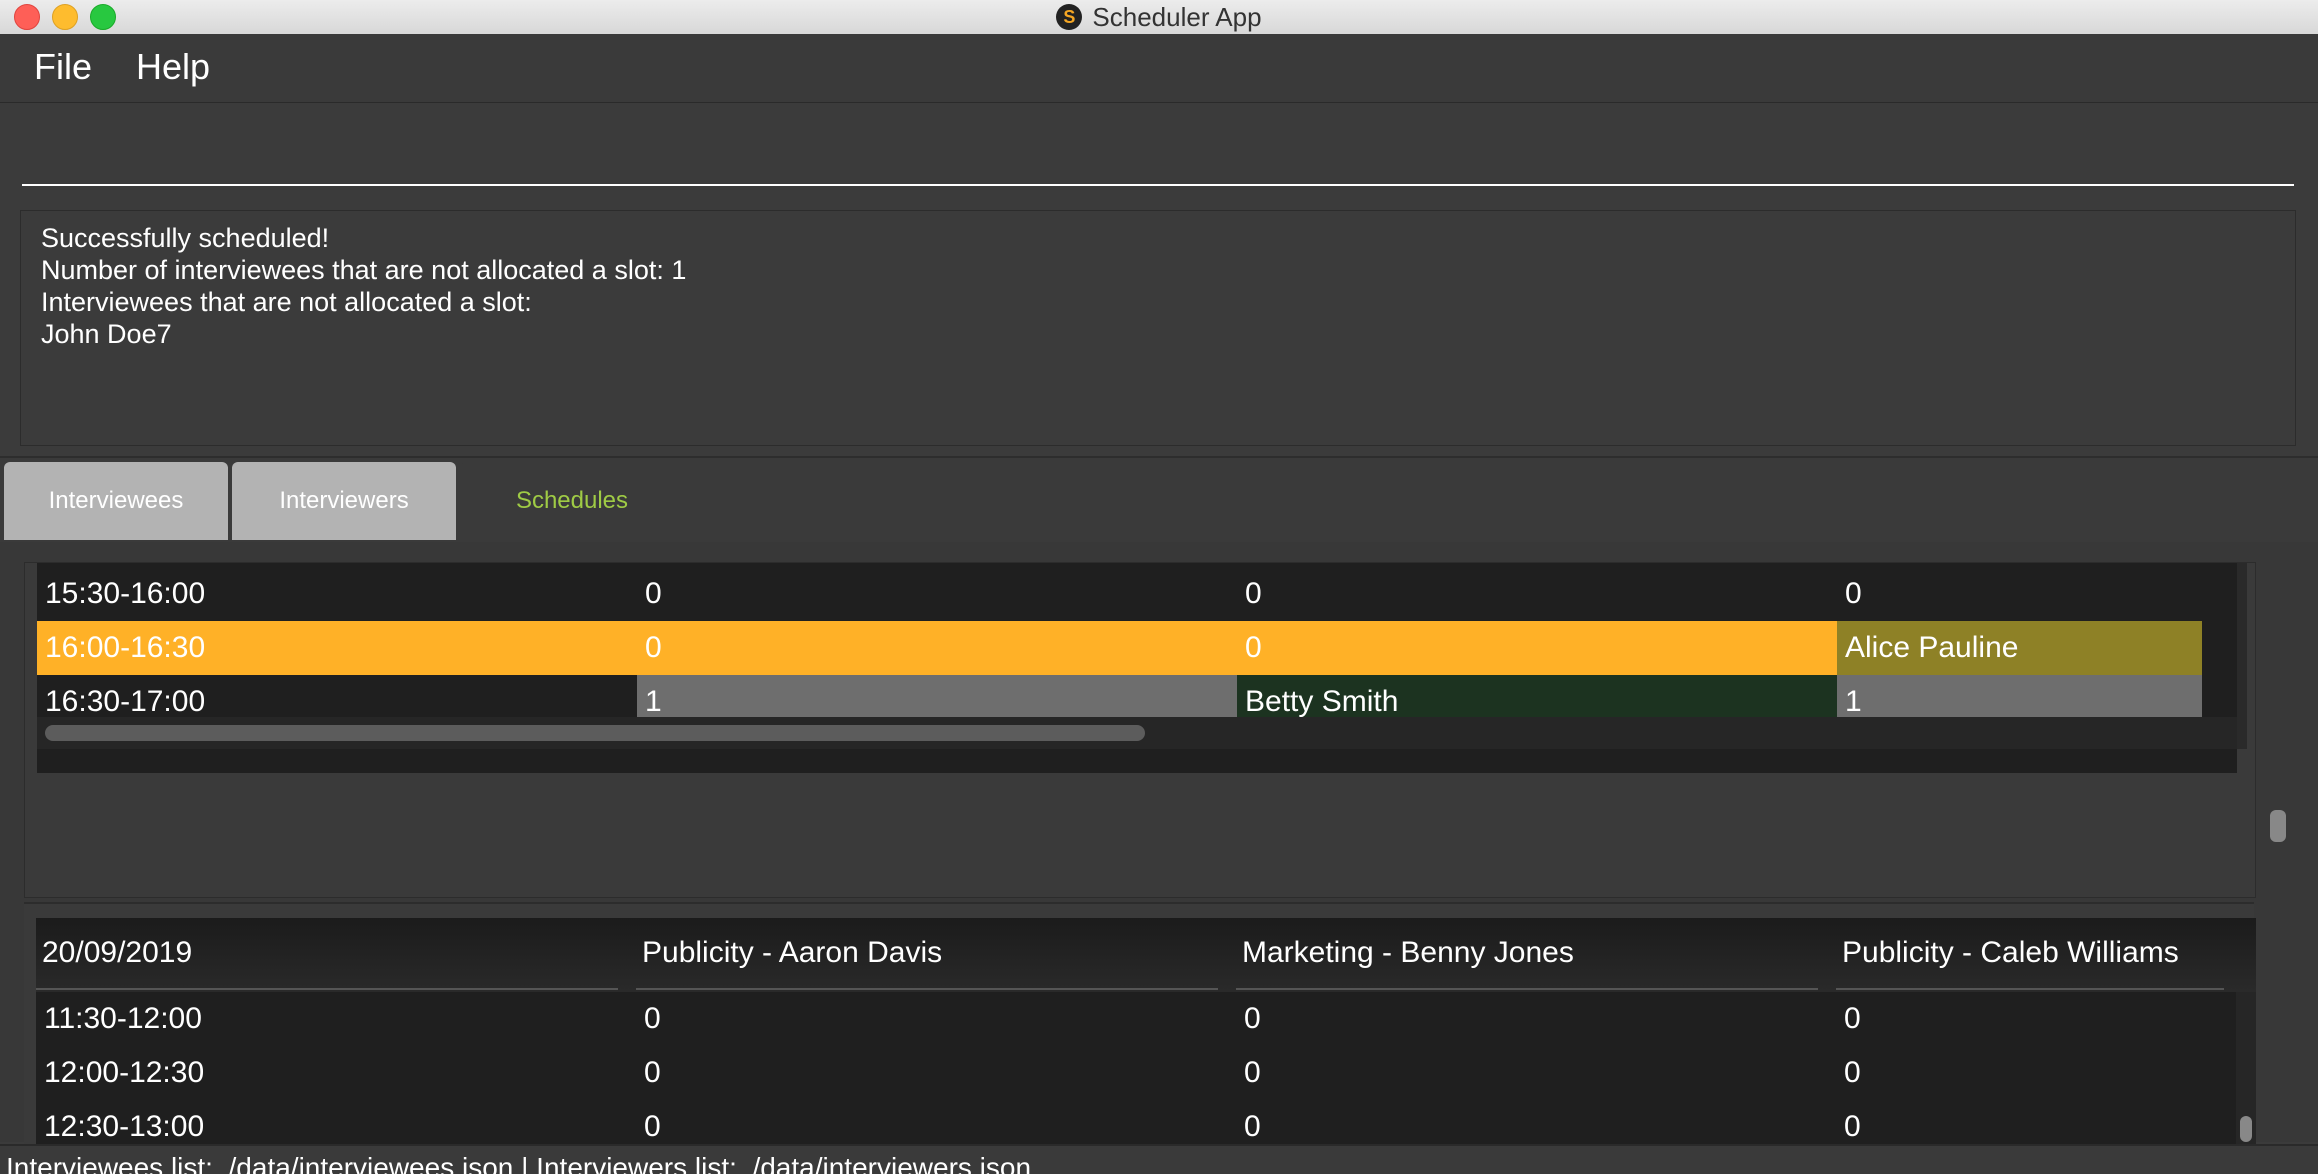 This screenshot has height=1174, width=2318. I want to click on tab-bar: Interviewees Interviewers Schedules, so click(1159, 500).